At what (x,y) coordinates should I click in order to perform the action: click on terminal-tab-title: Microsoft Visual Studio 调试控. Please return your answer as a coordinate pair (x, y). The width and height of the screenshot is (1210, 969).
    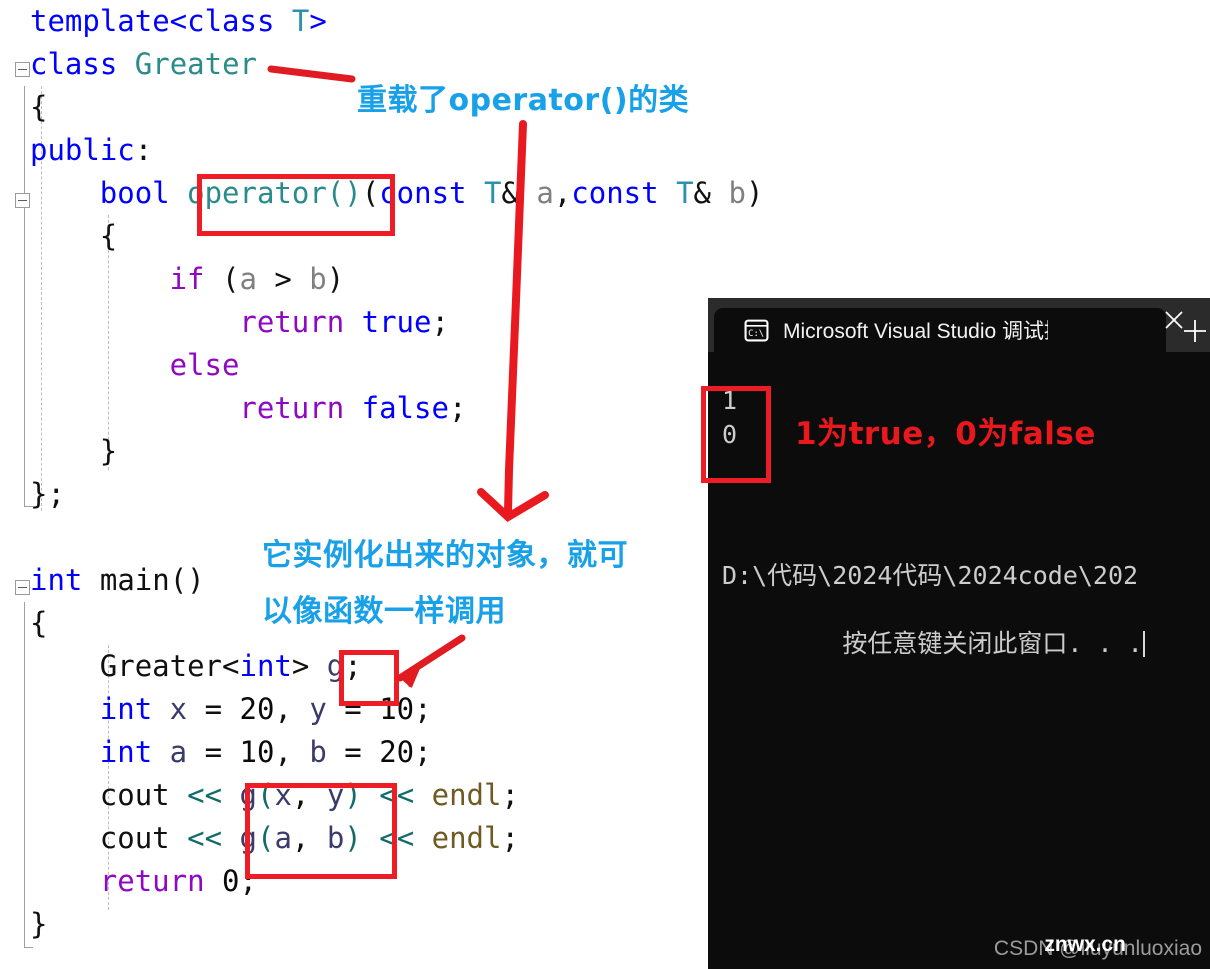
    Looking at the image, I should click on (915, 331).